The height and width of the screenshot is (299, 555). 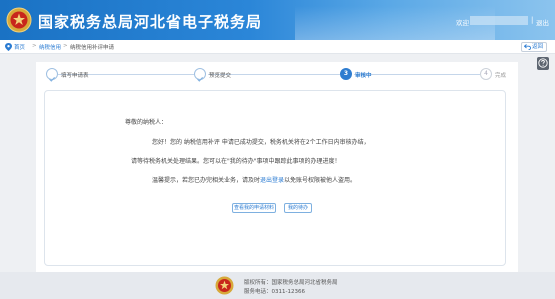 I want to click on footer-hotline: 服务电话：0311-12366, so click(x=274, y=292).